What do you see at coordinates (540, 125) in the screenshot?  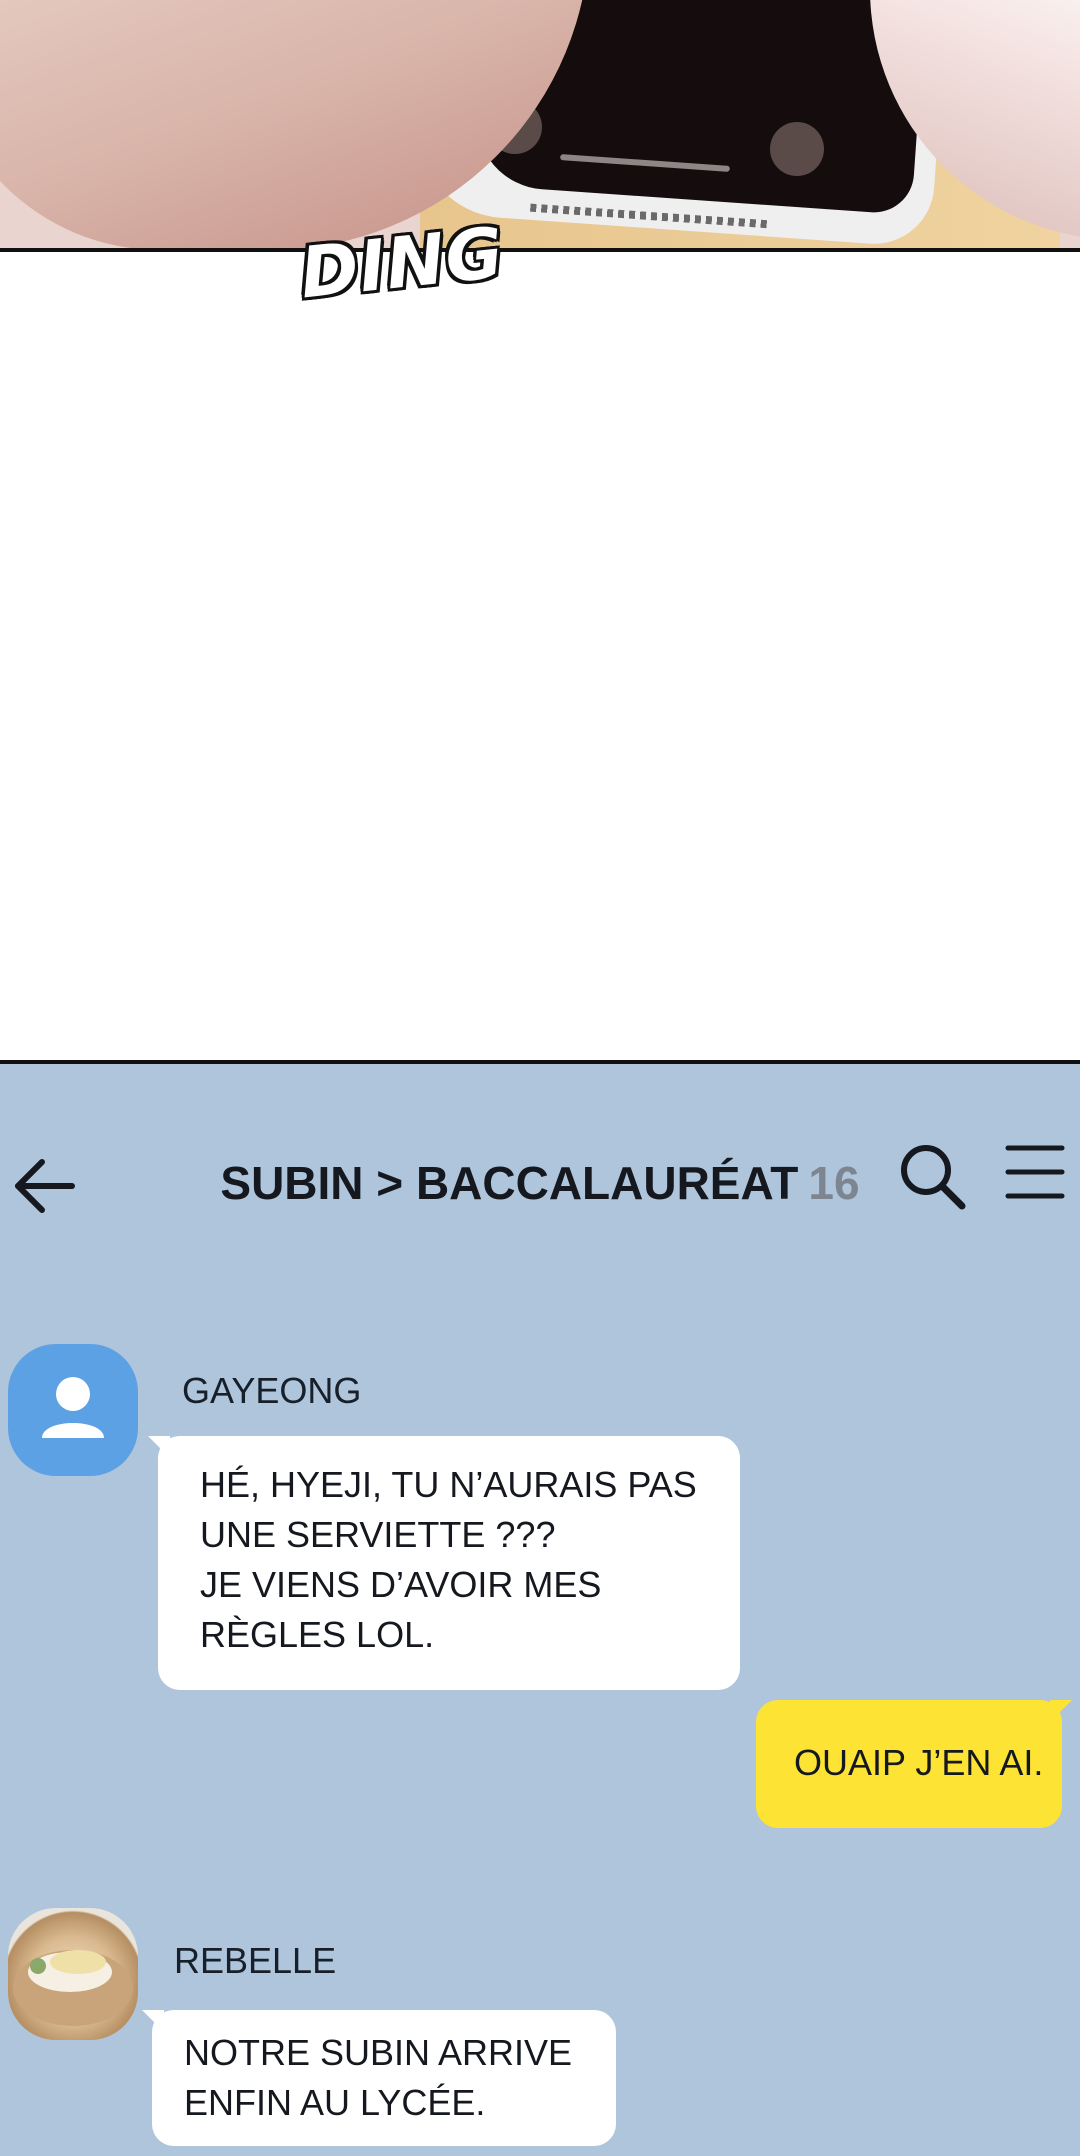 I see `comic-panel-phone` at bounding box center [540, 125].